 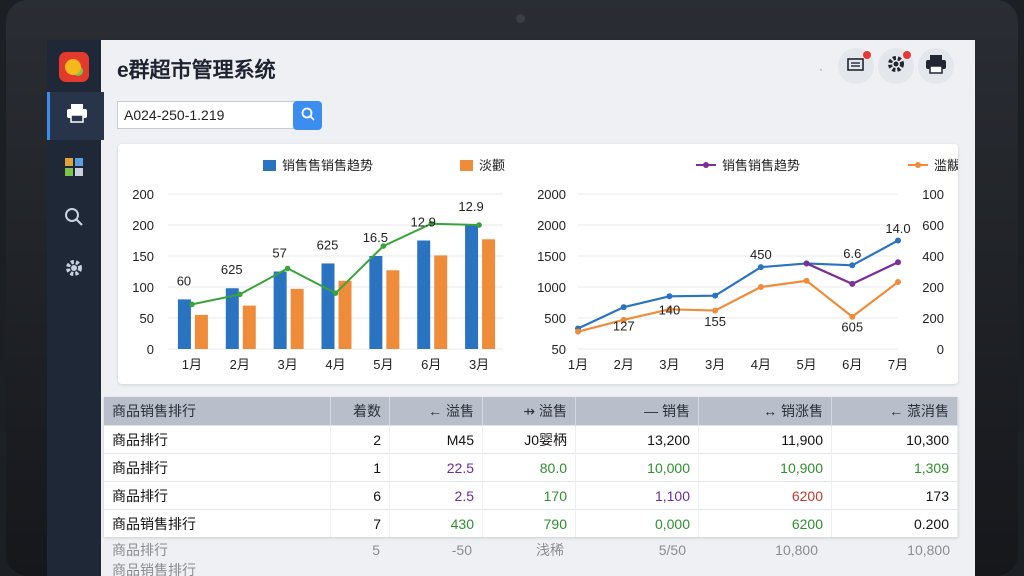 I want to click on table-cell: 10,000, so click(x=637, y=467).